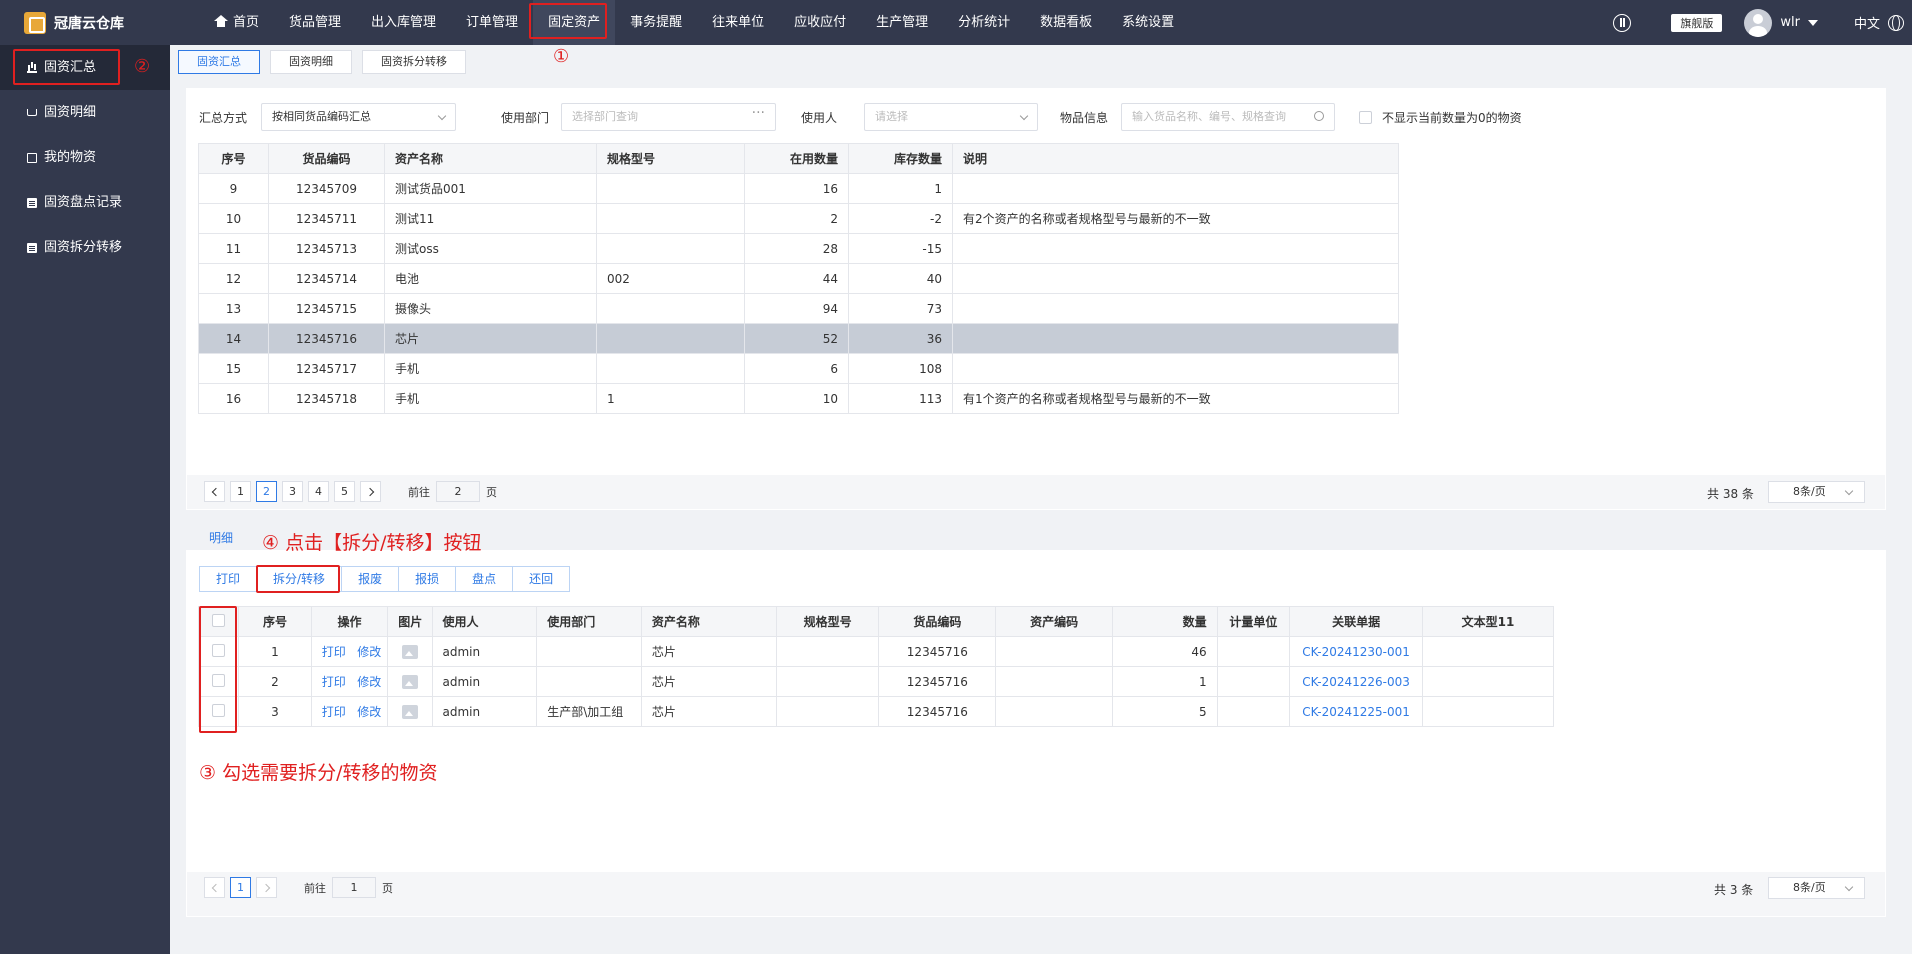 This screenshot has height=954, width=1912. Describe the element at coordinates (484, 579) in the screenshot. I see `inventory-button: 盘点` at that location.